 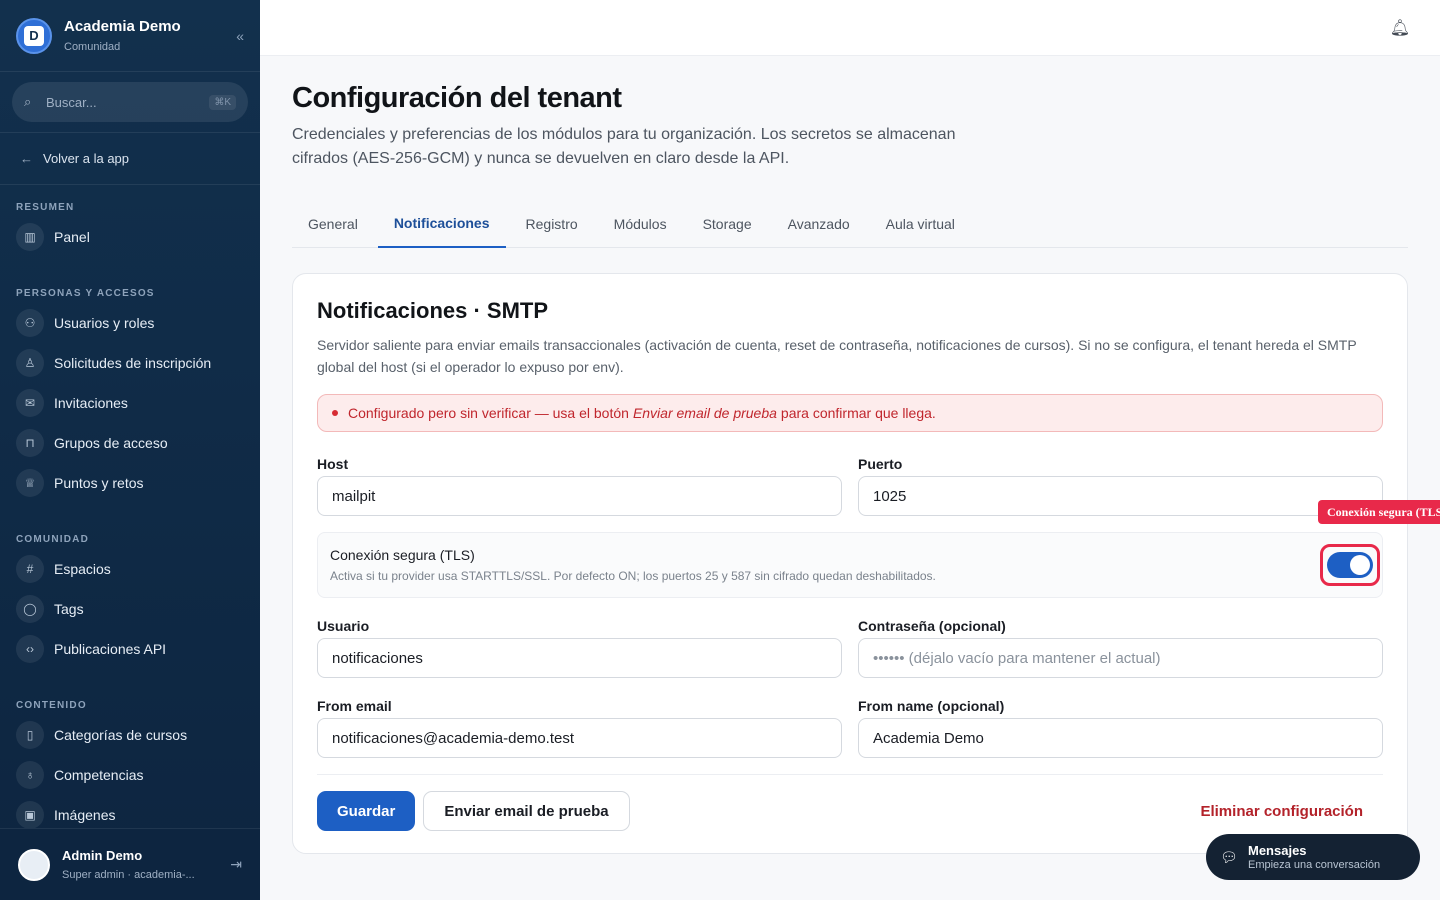 I want to click on section-label-contenido: CONTENIDO, so click(x=51, y=705).